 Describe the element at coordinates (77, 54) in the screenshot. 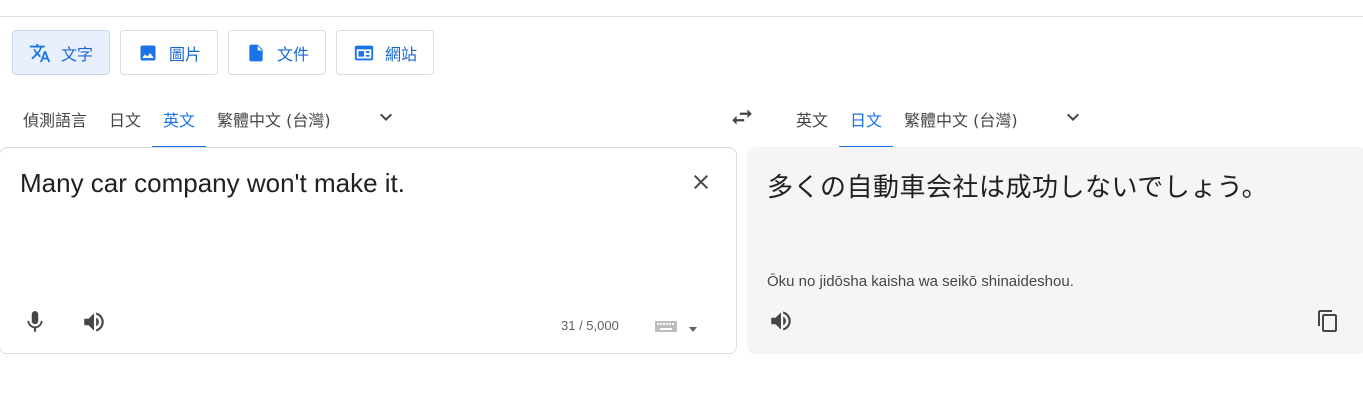

I see `mode-text-label: 文字` at that location.